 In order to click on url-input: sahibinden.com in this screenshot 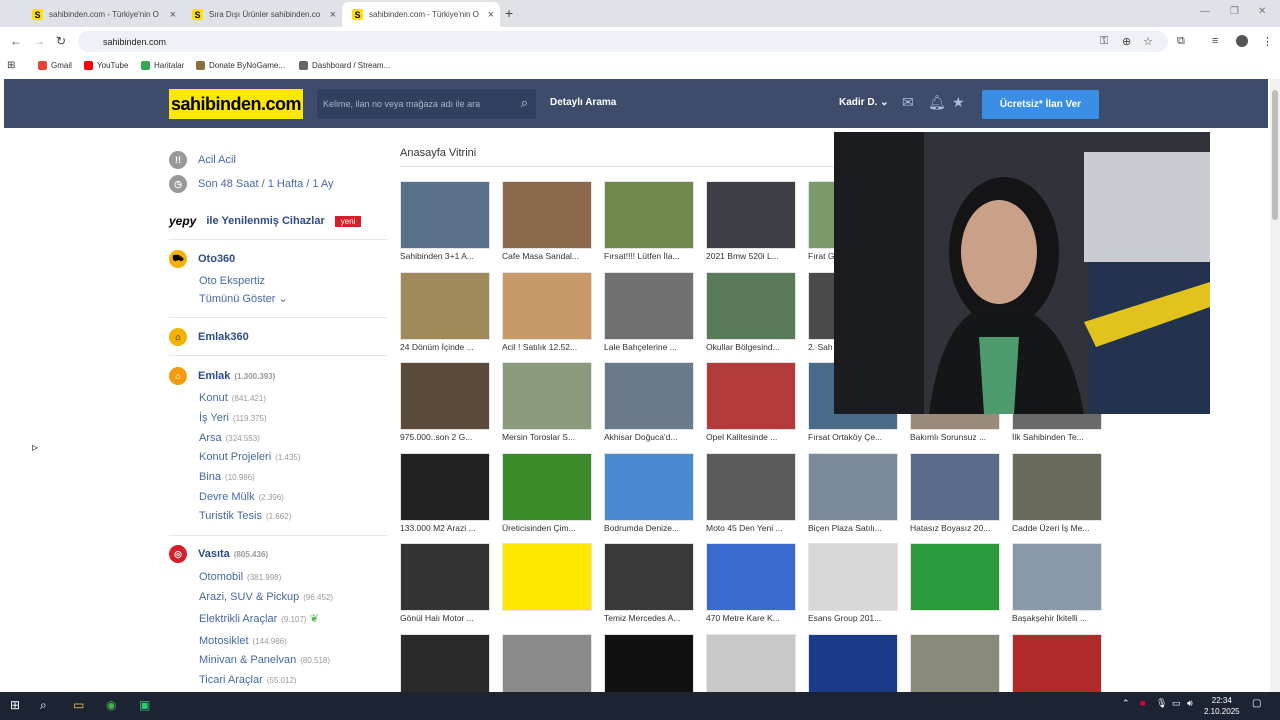, I will do `click(623, 41)`.